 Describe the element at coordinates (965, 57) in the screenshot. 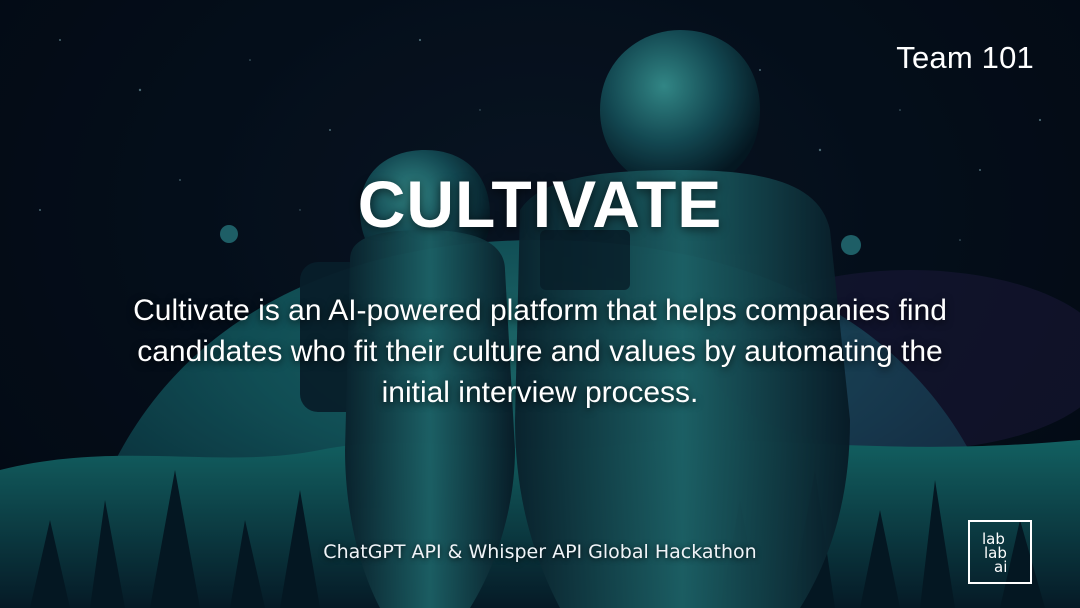

I see `team-label: Team 101` at that location.